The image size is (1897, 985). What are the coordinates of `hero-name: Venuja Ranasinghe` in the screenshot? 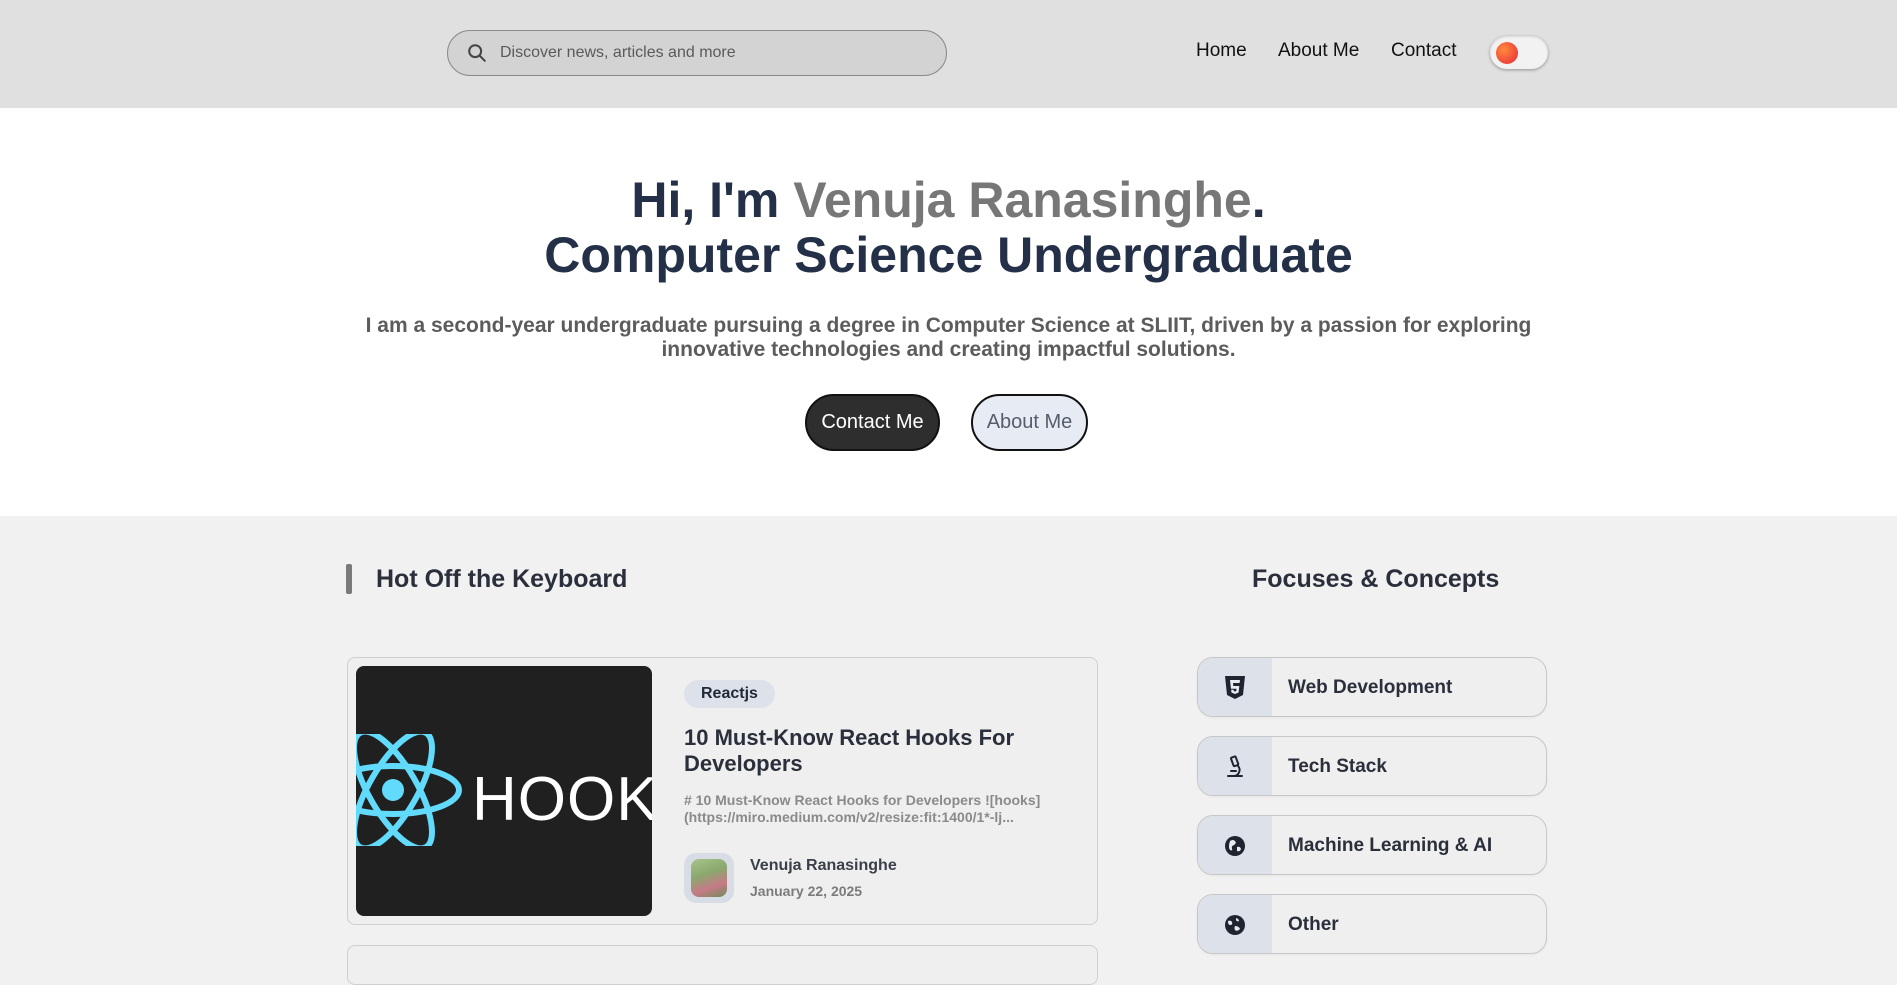 It's located at (1022, 200).